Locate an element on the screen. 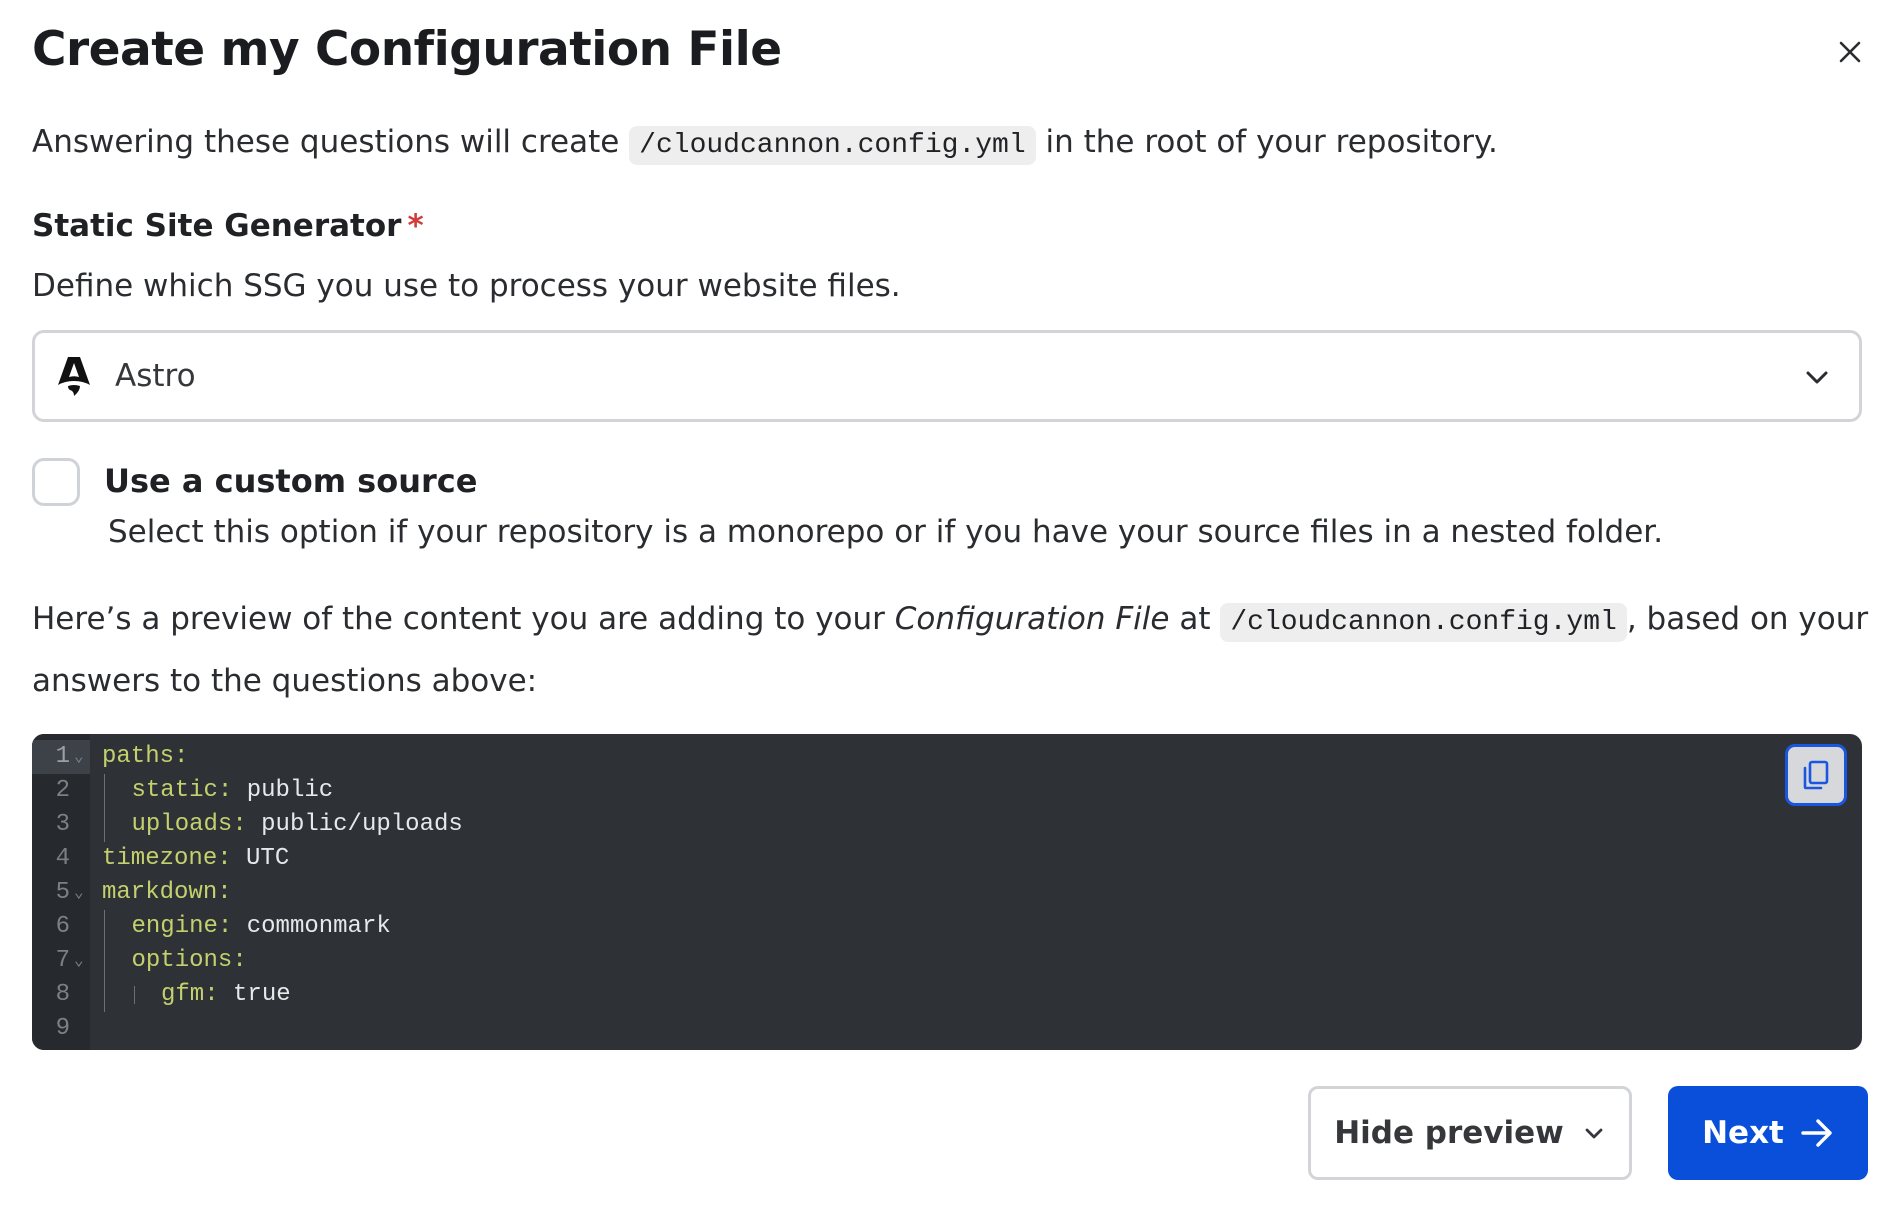 Image resolution: width=1900 pixels, height=1212 pixels. yaml-value: UTC is located at coordinates (268, 858).